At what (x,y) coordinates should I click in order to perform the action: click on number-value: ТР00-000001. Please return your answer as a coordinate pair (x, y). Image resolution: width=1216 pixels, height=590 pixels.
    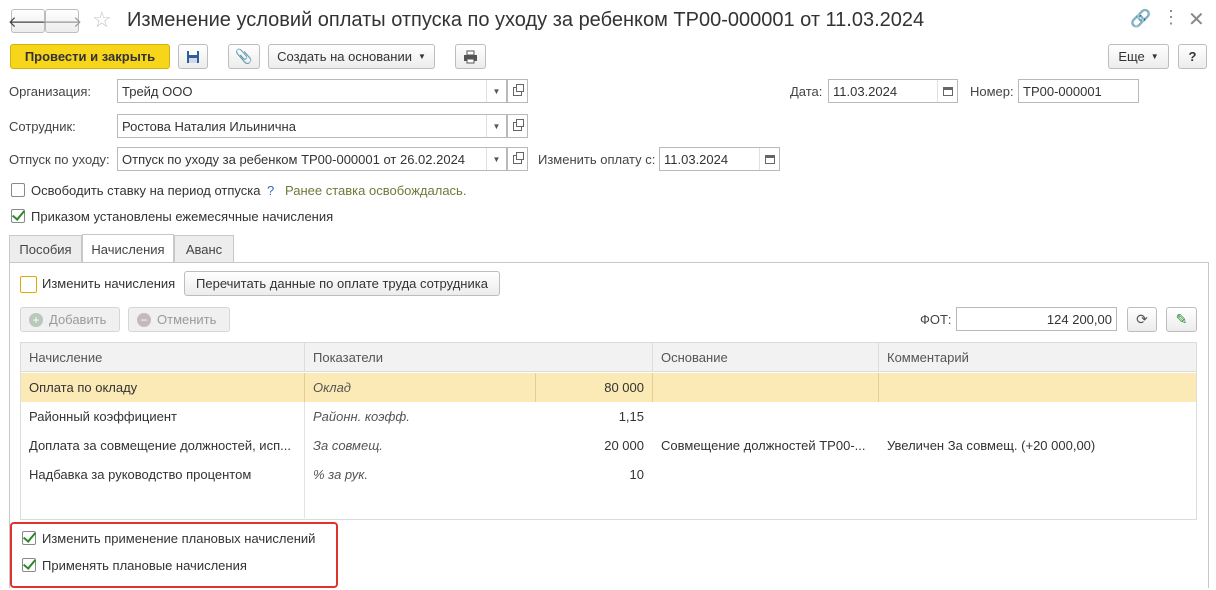
    Looking at the image, I should click on (1062, 91).